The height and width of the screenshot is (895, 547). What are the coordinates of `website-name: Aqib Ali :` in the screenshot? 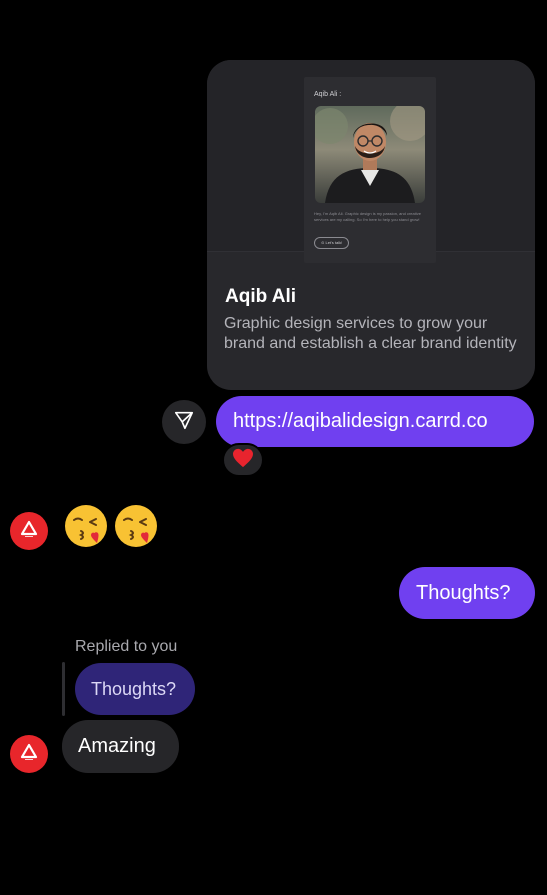 It's located at (328, 94).